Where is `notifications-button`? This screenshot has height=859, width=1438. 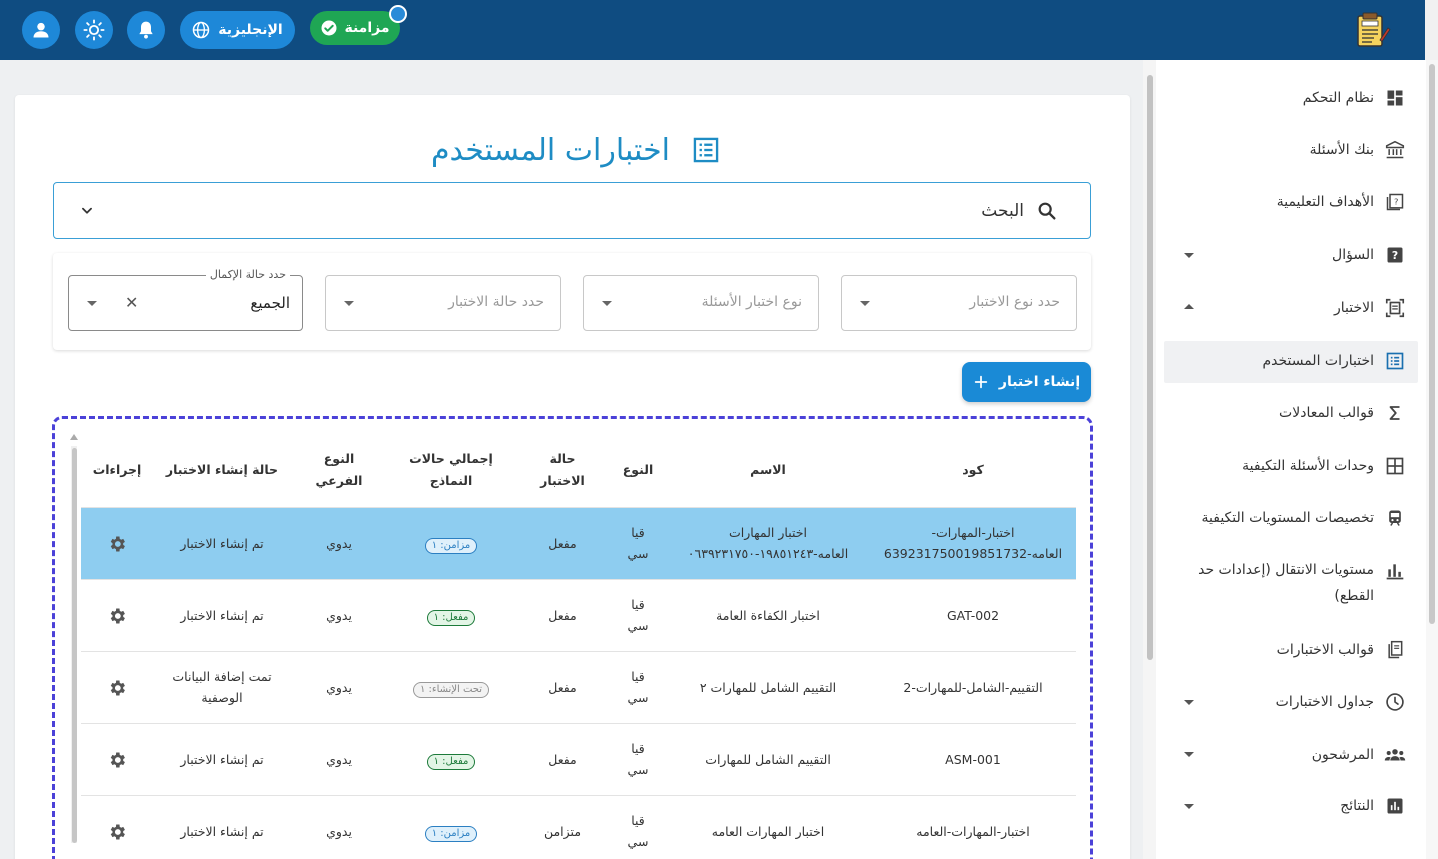 notifications-button is located at coordinates (146, 30).